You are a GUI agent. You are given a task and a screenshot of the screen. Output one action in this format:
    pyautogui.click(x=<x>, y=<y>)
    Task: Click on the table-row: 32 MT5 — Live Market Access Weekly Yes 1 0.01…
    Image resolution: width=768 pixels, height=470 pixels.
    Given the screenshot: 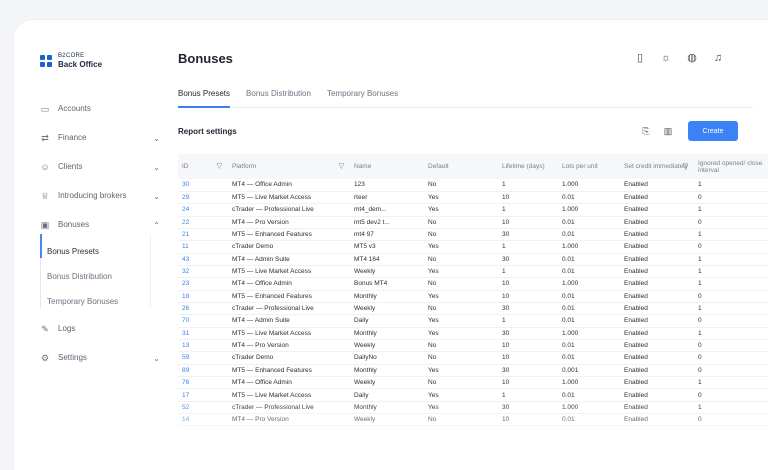 What is the action you would take?
    pyautogui.click(x=473, y=271)
    